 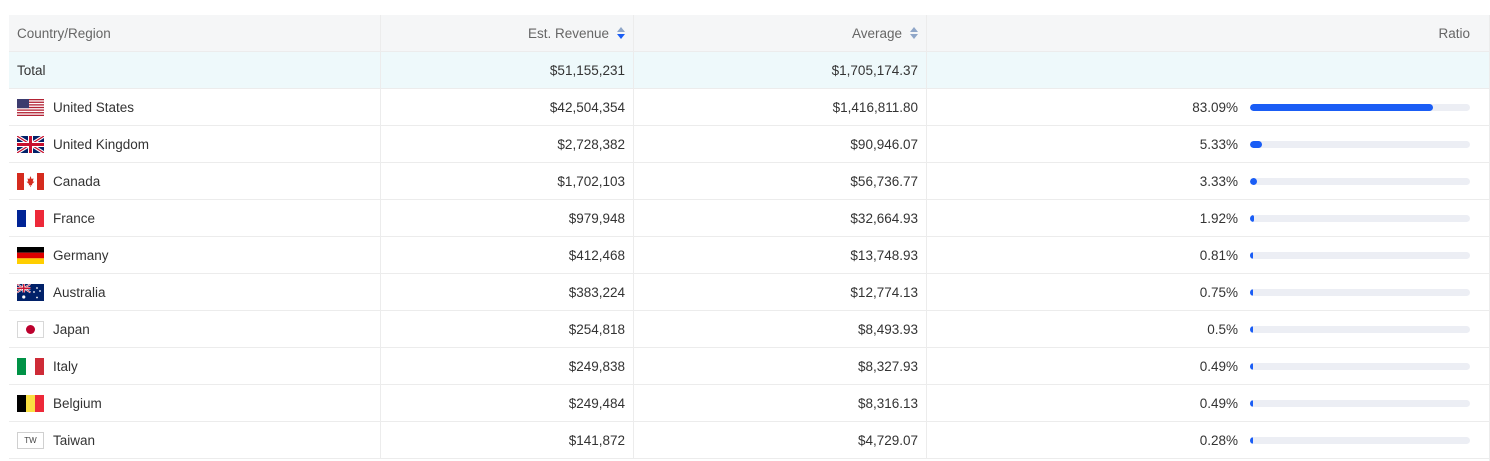 What do you see at coordinates (195, 33) in the screenshot?
I see `column-header-country: Country/Region` at bounding box center [195, 33].